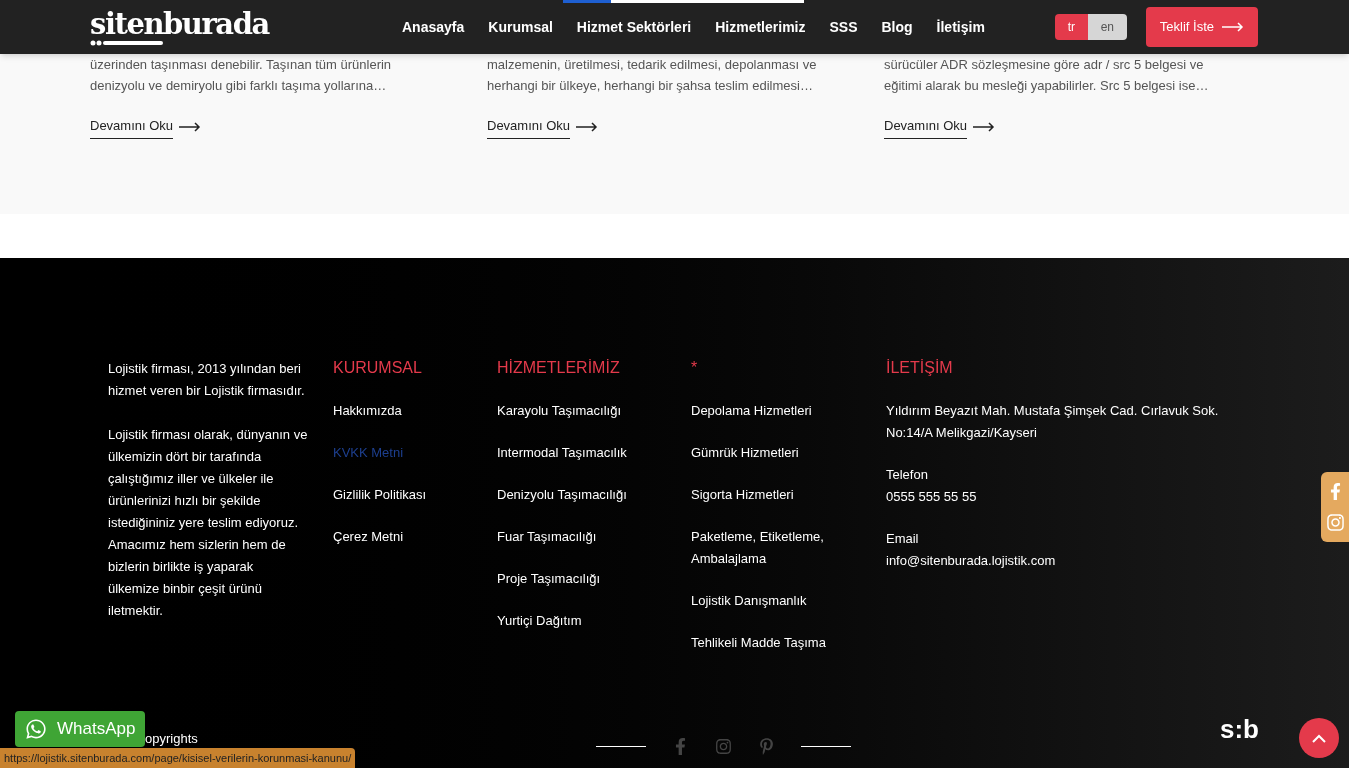 The image size is (1349, 768). What do you see at coordinates (207, 380) in the screenshot?
I see `about-text: Lojistik firması, 2013 yılından beri hizmet veren bir Lojistik firmasıdır.` at bounding box center [207, 380].